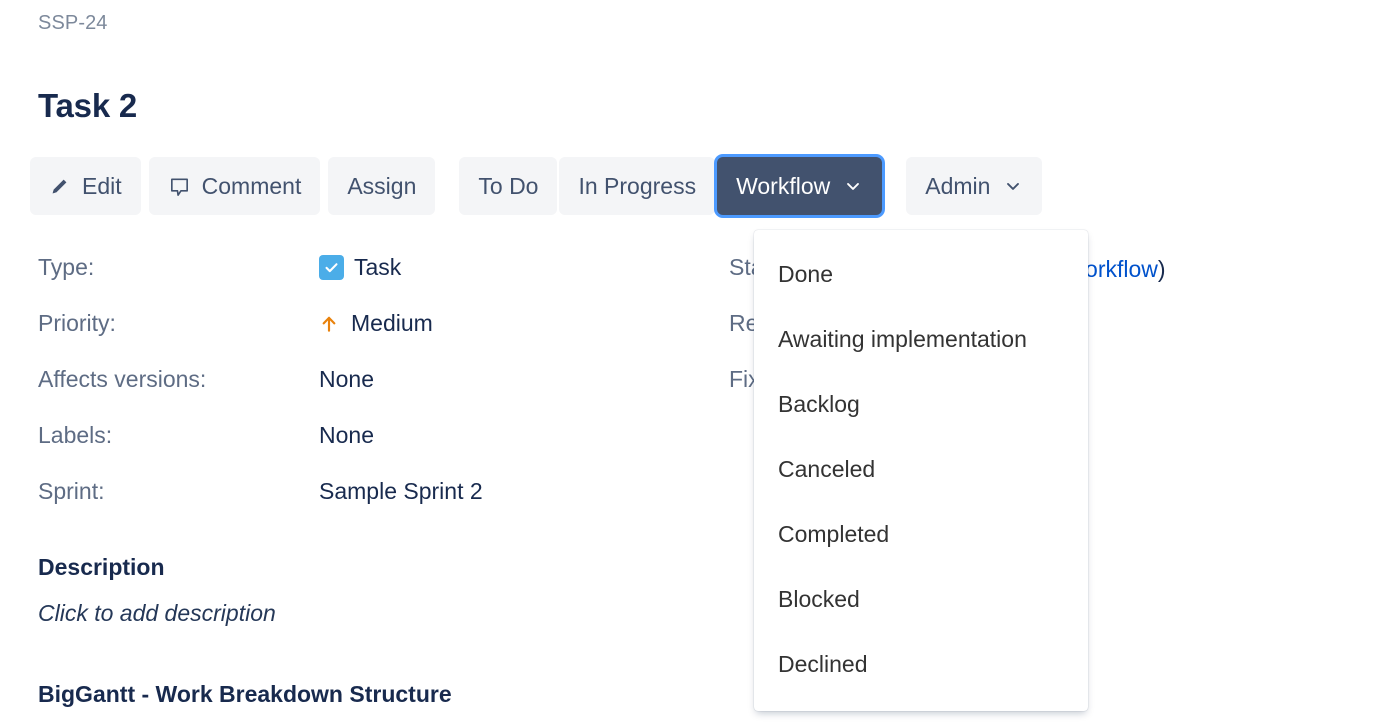 This screenshot has width=1374, height=722. What do you see at coordinates (331, 267) in the screenshot?
I see `task-checkbox-icon` at bounding box center [331, 267].